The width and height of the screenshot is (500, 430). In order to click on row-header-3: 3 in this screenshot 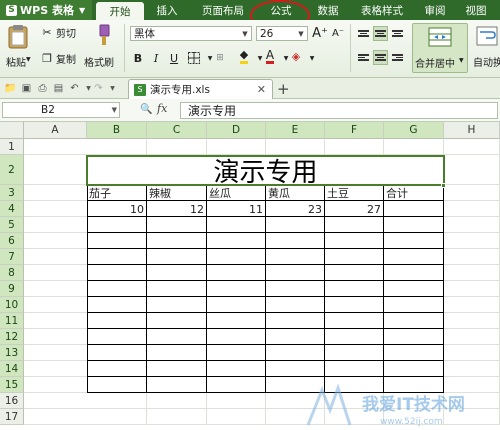, I will do `click(12, 193)`.